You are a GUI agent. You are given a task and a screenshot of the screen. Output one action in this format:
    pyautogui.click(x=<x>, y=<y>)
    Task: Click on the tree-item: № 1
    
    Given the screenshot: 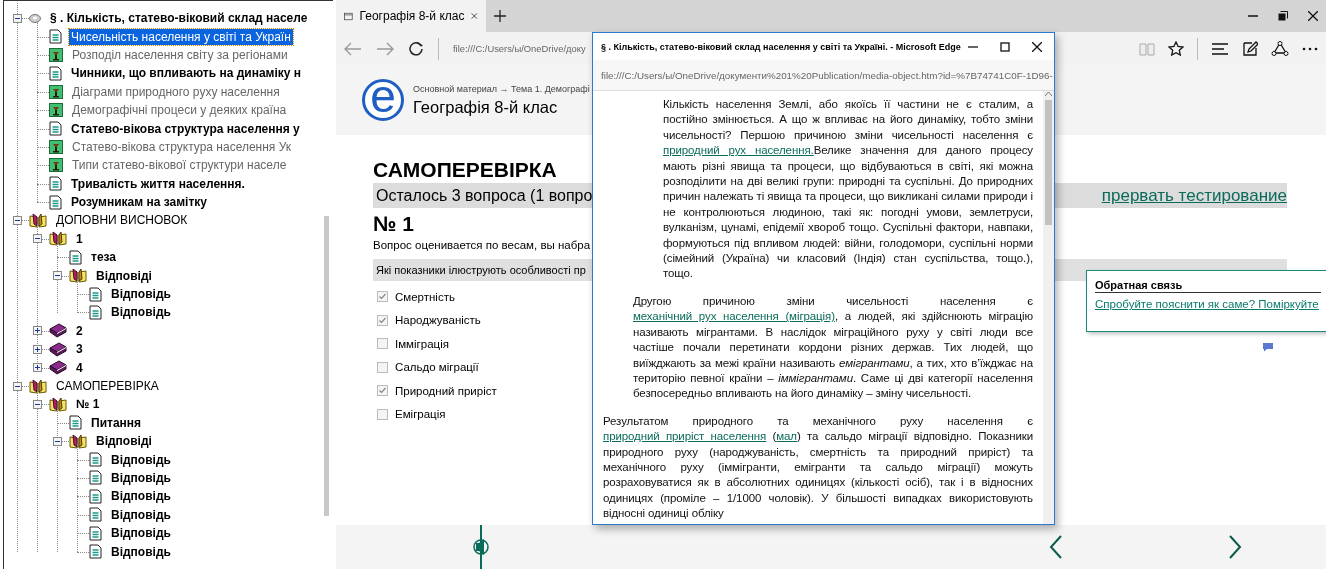 What is the action you would take?
    pyautogui.click(x=88, y=404)
    